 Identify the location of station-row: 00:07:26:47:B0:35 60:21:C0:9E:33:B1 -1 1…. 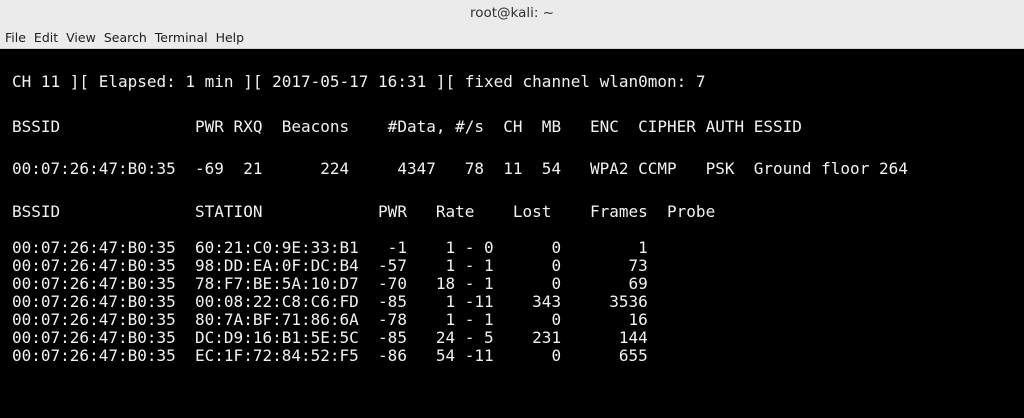
(330, 247).